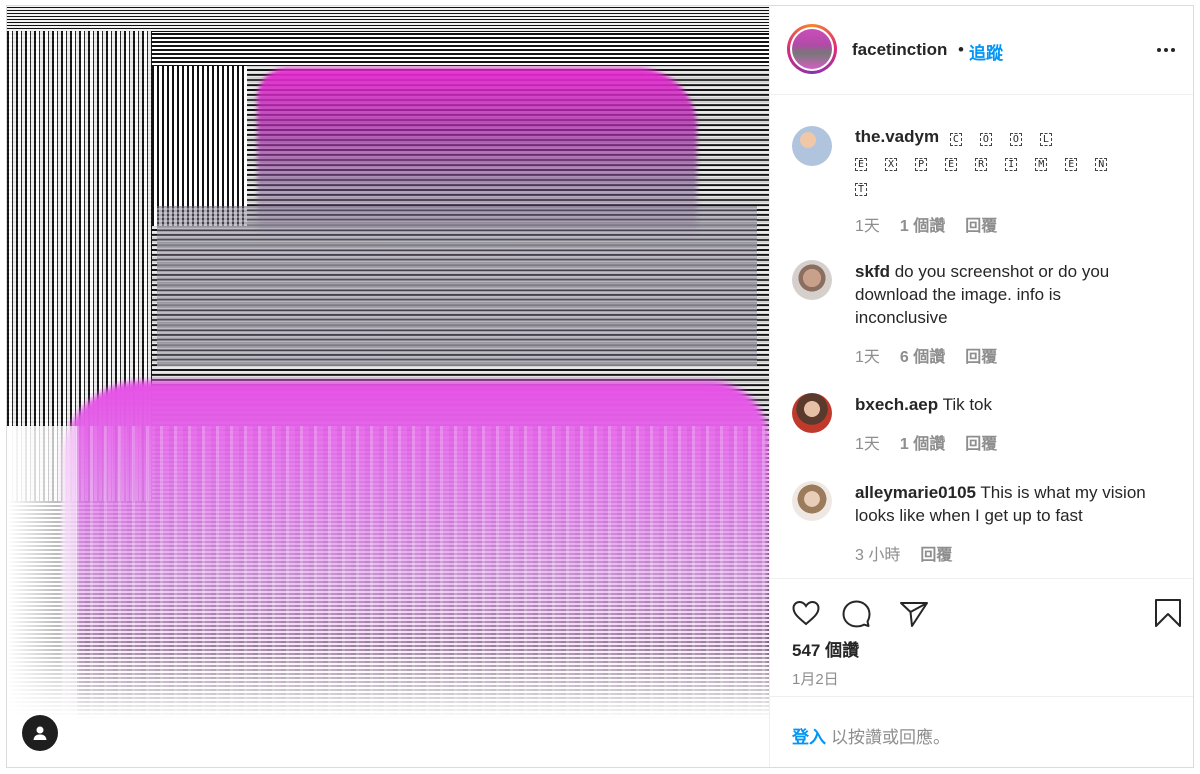 This screenshot has height=774, width=1200. What do you see at coordinates (897, 136) in the screenshot?
I see `commenter-username: the.vadym` at bounding box center [897, 136].